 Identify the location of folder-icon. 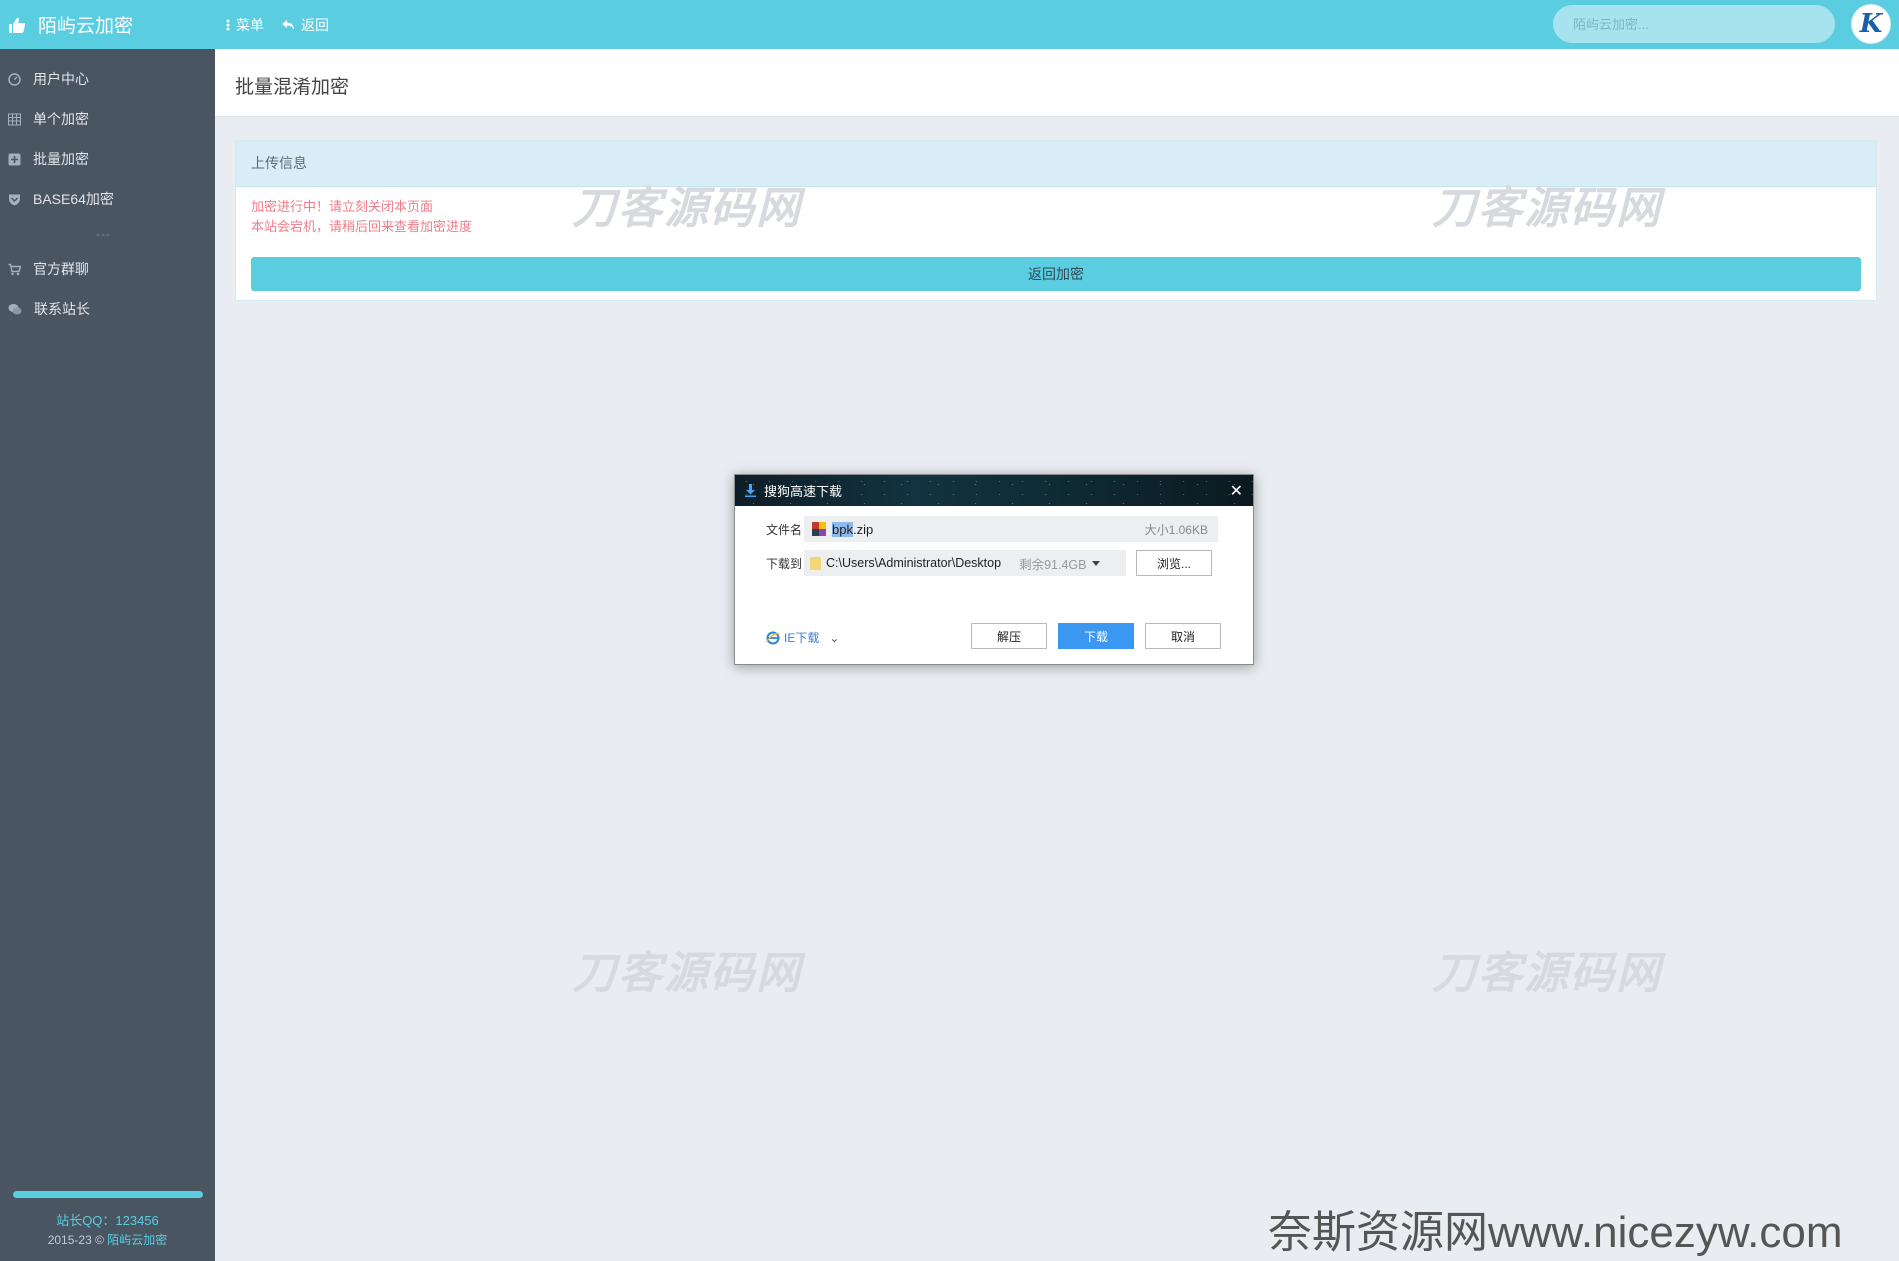
(815, 563).